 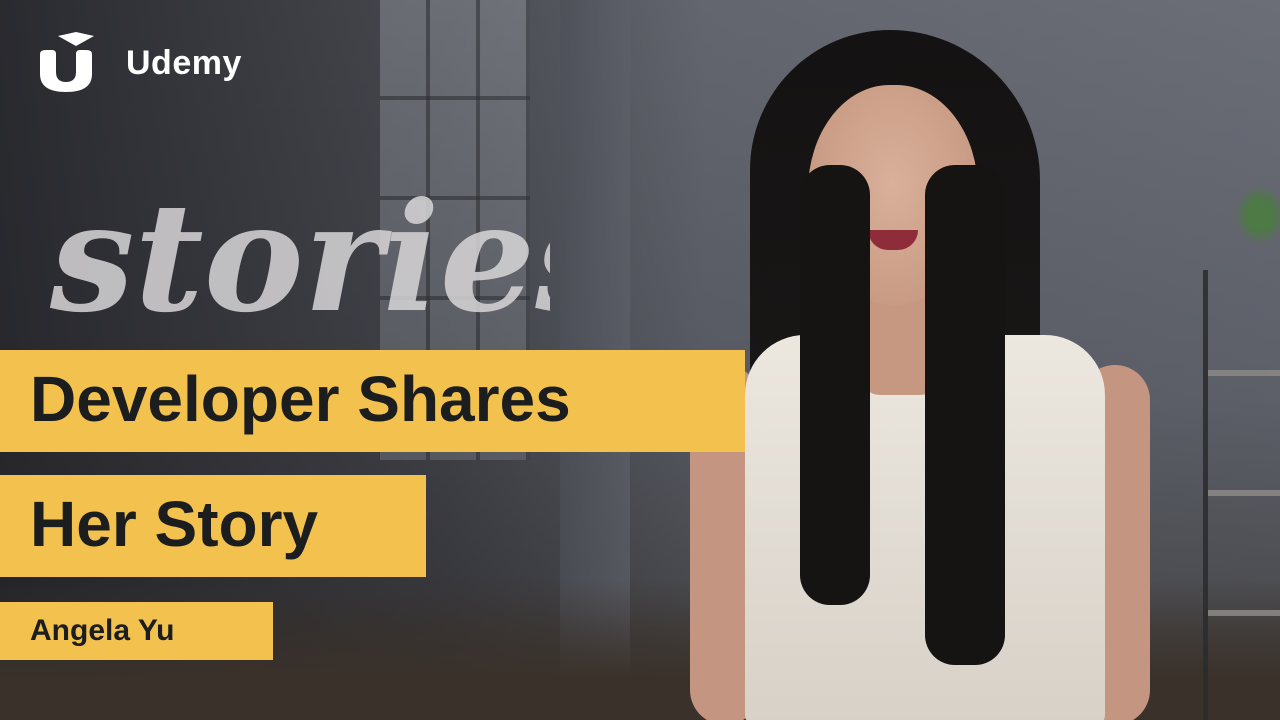 What do you see at coordinates (835, 385) in the screenshot?
I see `speaker-hair-left` at bounding box center [835, 385].